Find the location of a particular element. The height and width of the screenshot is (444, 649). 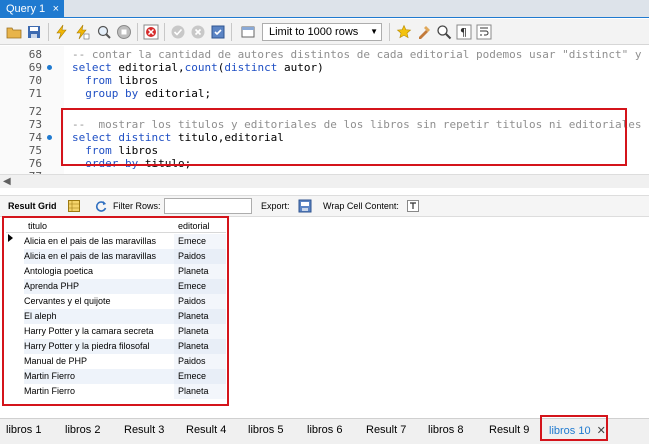

save-icon is located at coordinates (34, 32).